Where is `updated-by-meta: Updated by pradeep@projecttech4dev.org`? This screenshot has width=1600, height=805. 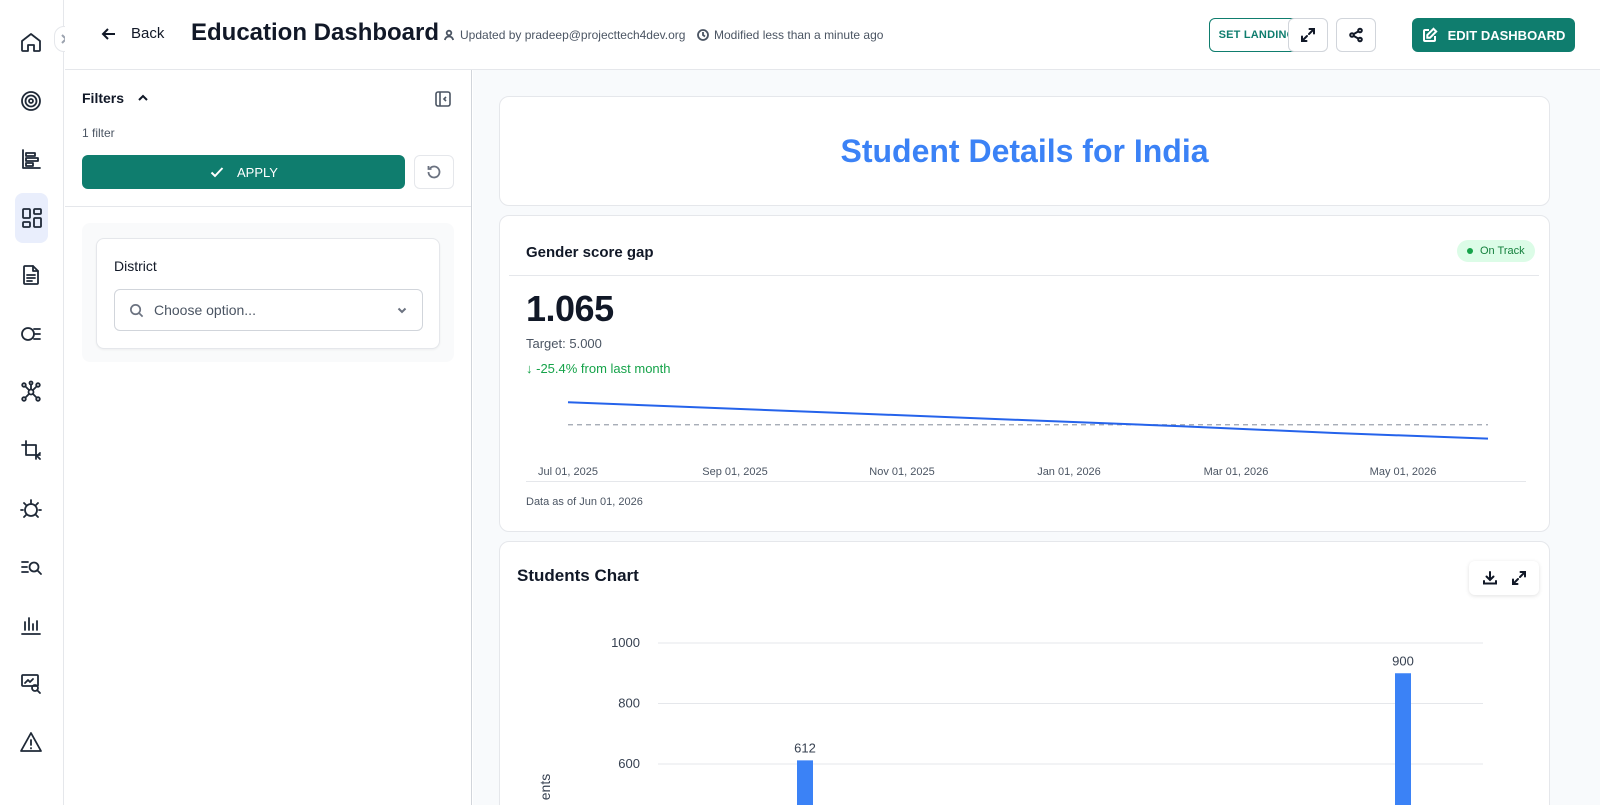
updated-by-meta: Updated by pradeep@projecttech4dev.org is located at coordinates (564, 35).